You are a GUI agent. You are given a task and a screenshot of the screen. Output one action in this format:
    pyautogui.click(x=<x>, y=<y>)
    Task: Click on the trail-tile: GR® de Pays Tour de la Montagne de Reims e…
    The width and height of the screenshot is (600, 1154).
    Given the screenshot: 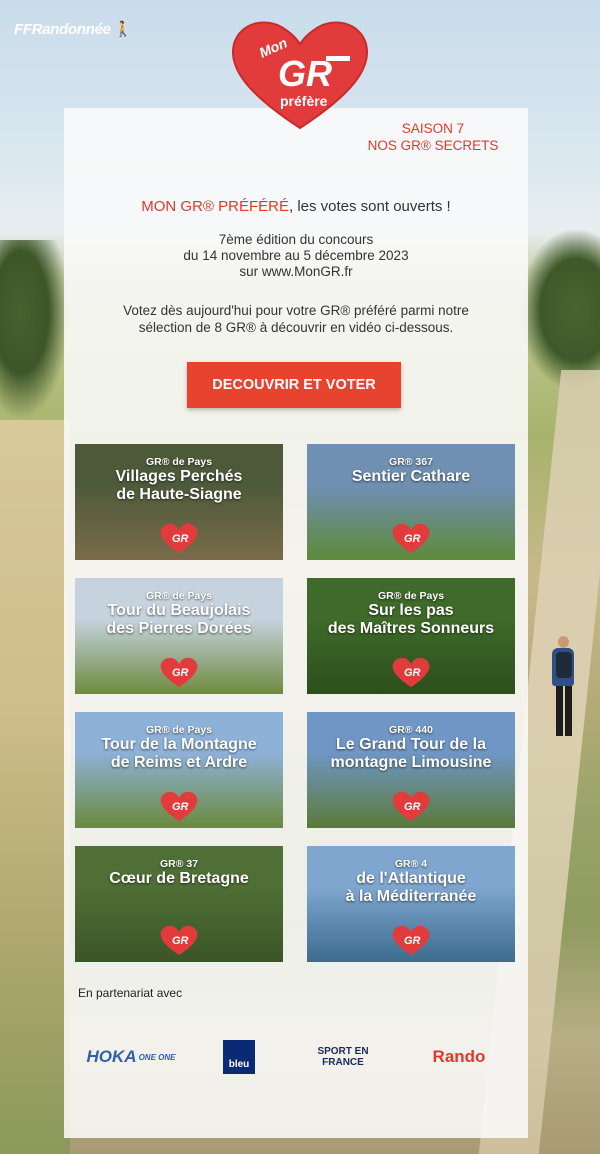 What is the action you would take?
    pyautogui.click(x=179, y=770)
    